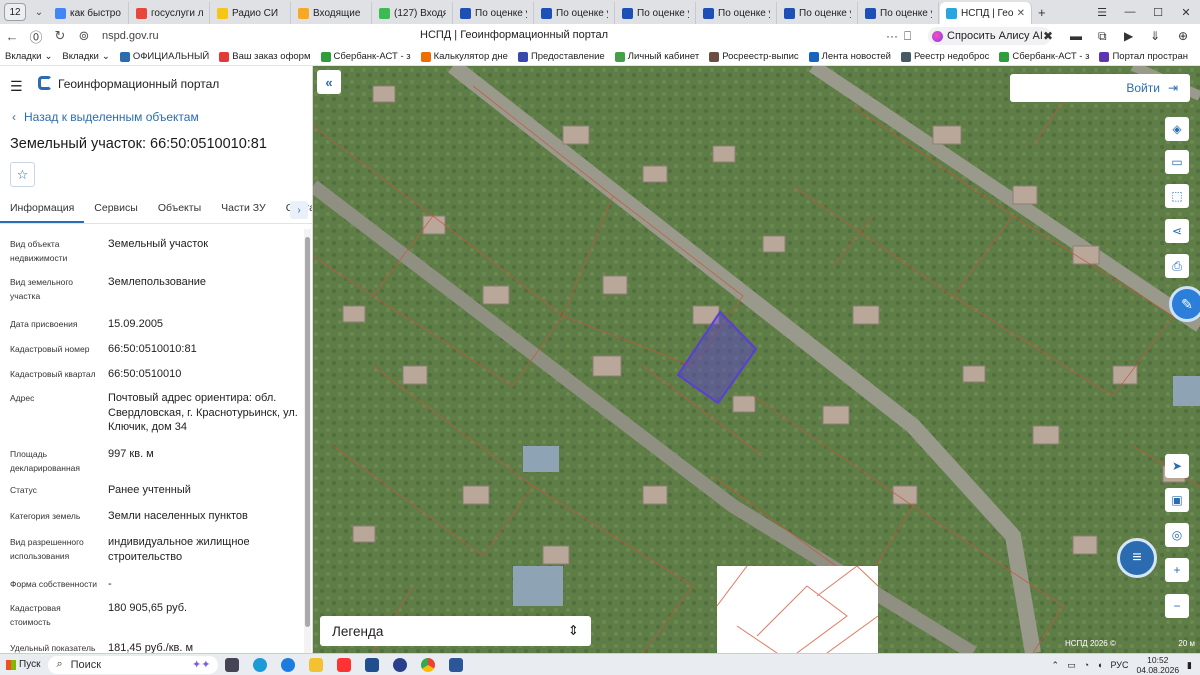  I want to click on close-tab-icon: ✕, so click(1021, 13).